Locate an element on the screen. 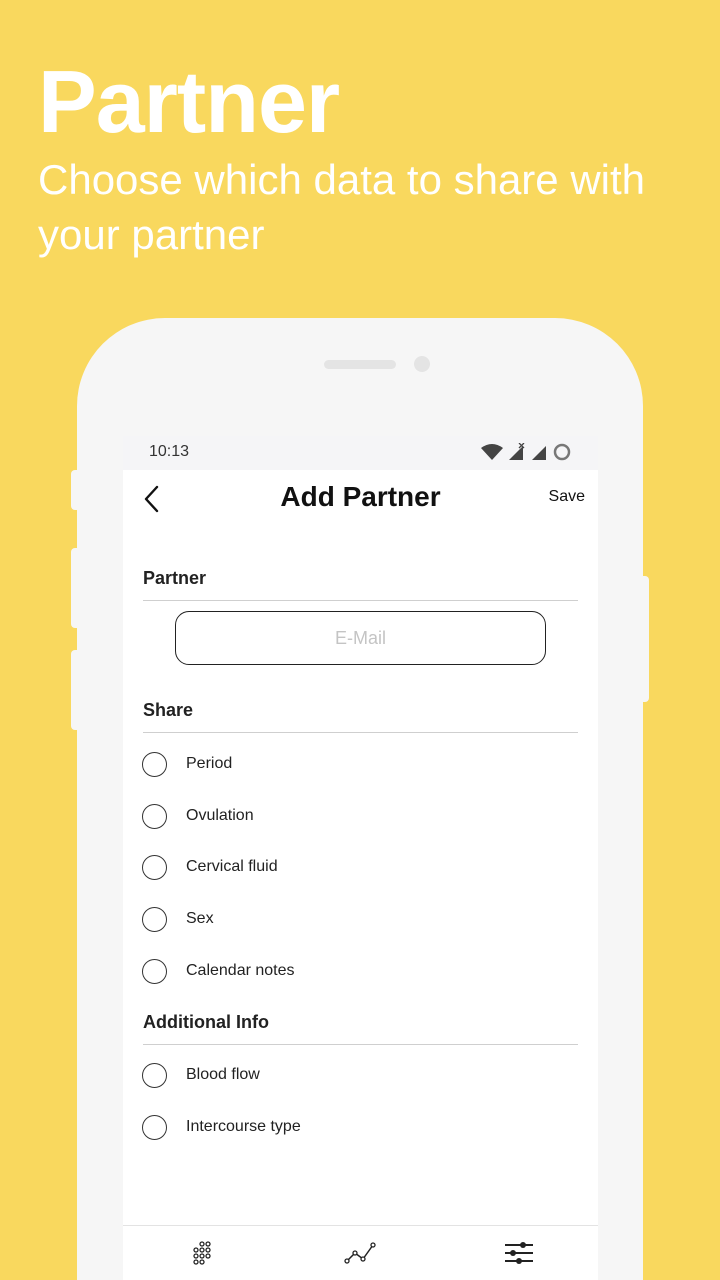 Image resolution: width=720 pixels, height=1280 pixels. option-label: Ovulation is located at coordinates (220, 815).